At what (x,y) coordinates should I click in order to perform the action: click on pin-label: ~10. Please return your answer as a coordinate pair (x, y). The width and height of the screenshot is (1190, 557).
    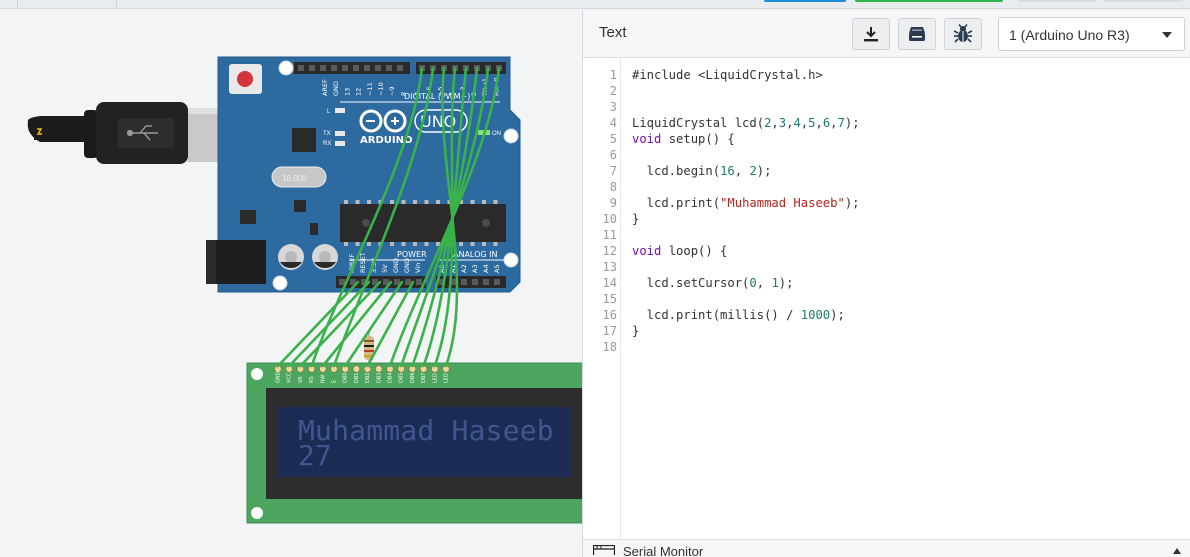
    Looking at the image, I should click on (381, 89).